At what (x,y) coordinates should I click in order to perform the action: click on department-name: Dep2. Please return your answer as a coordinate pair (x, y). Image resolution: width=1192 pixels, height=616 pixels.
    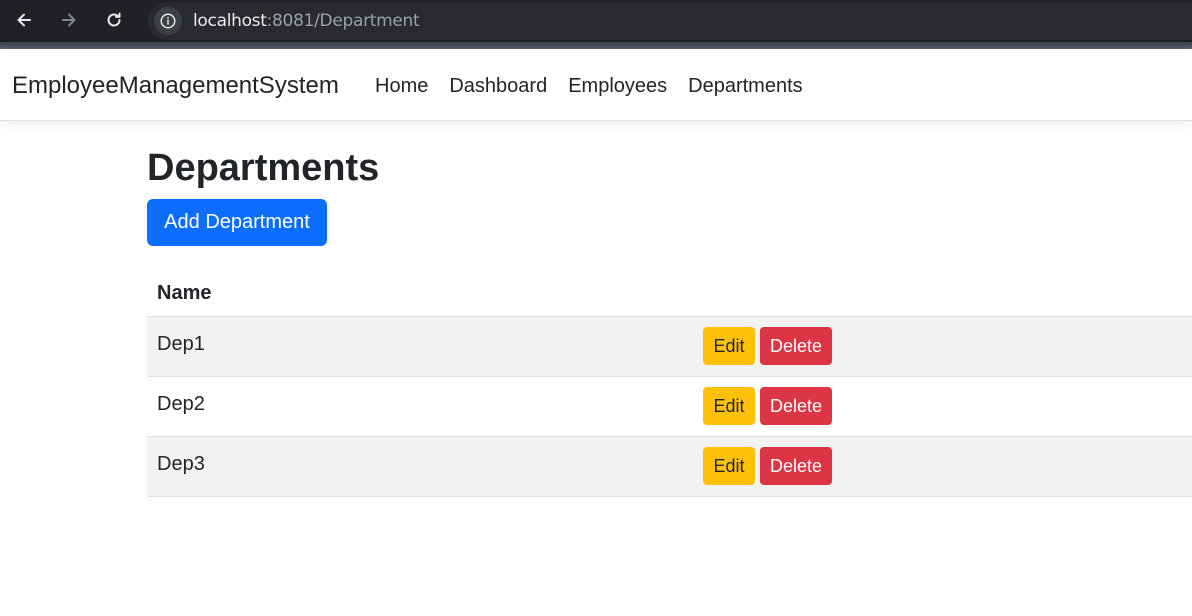
    Looking at the image, I should click on (181, 404).